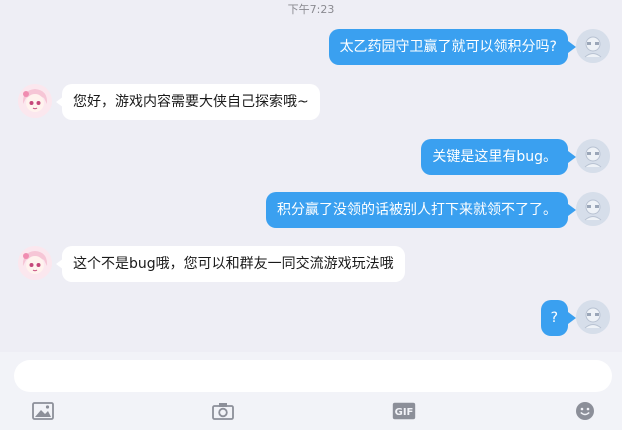  I want to click on gif-button: GIF, so click(404, 411).